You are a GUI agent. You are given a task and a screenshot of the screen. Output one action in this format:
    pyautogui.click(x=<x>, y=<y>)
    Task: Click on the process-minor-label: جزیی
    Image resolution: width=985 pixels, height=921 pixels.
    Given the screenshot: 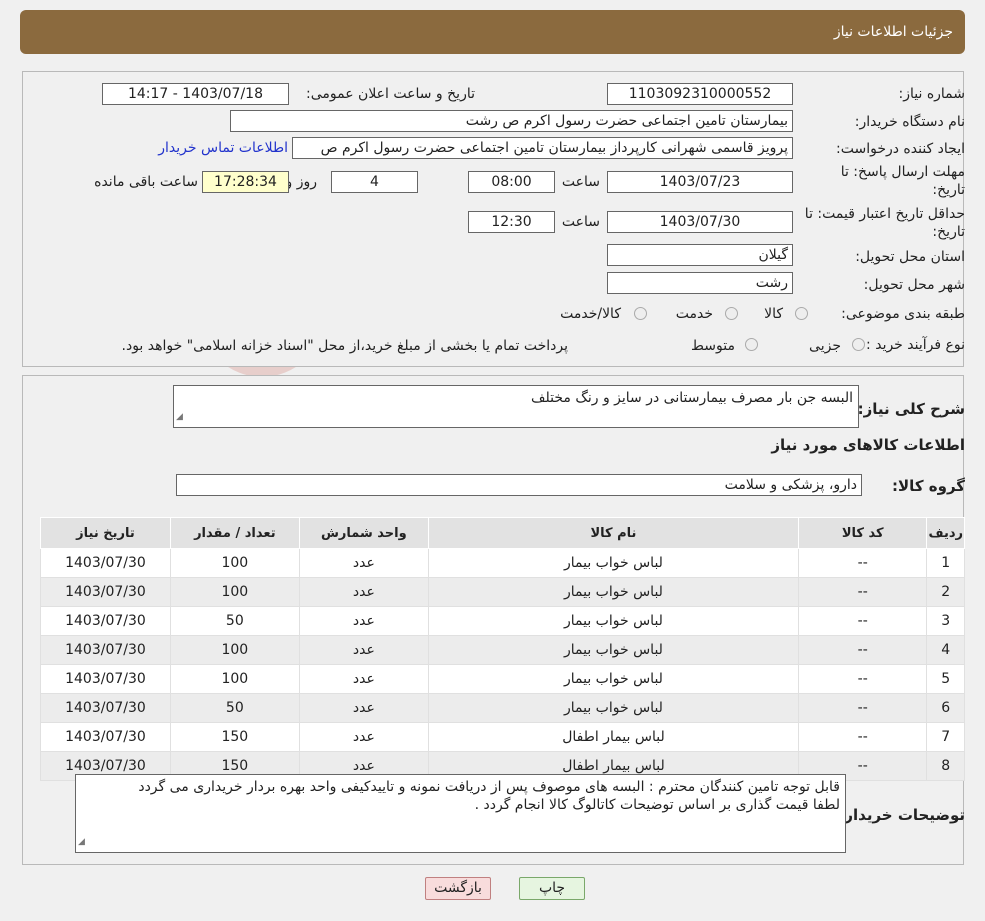 What is the action you would take?
    pyautogui.click(x=825, y=346)
    